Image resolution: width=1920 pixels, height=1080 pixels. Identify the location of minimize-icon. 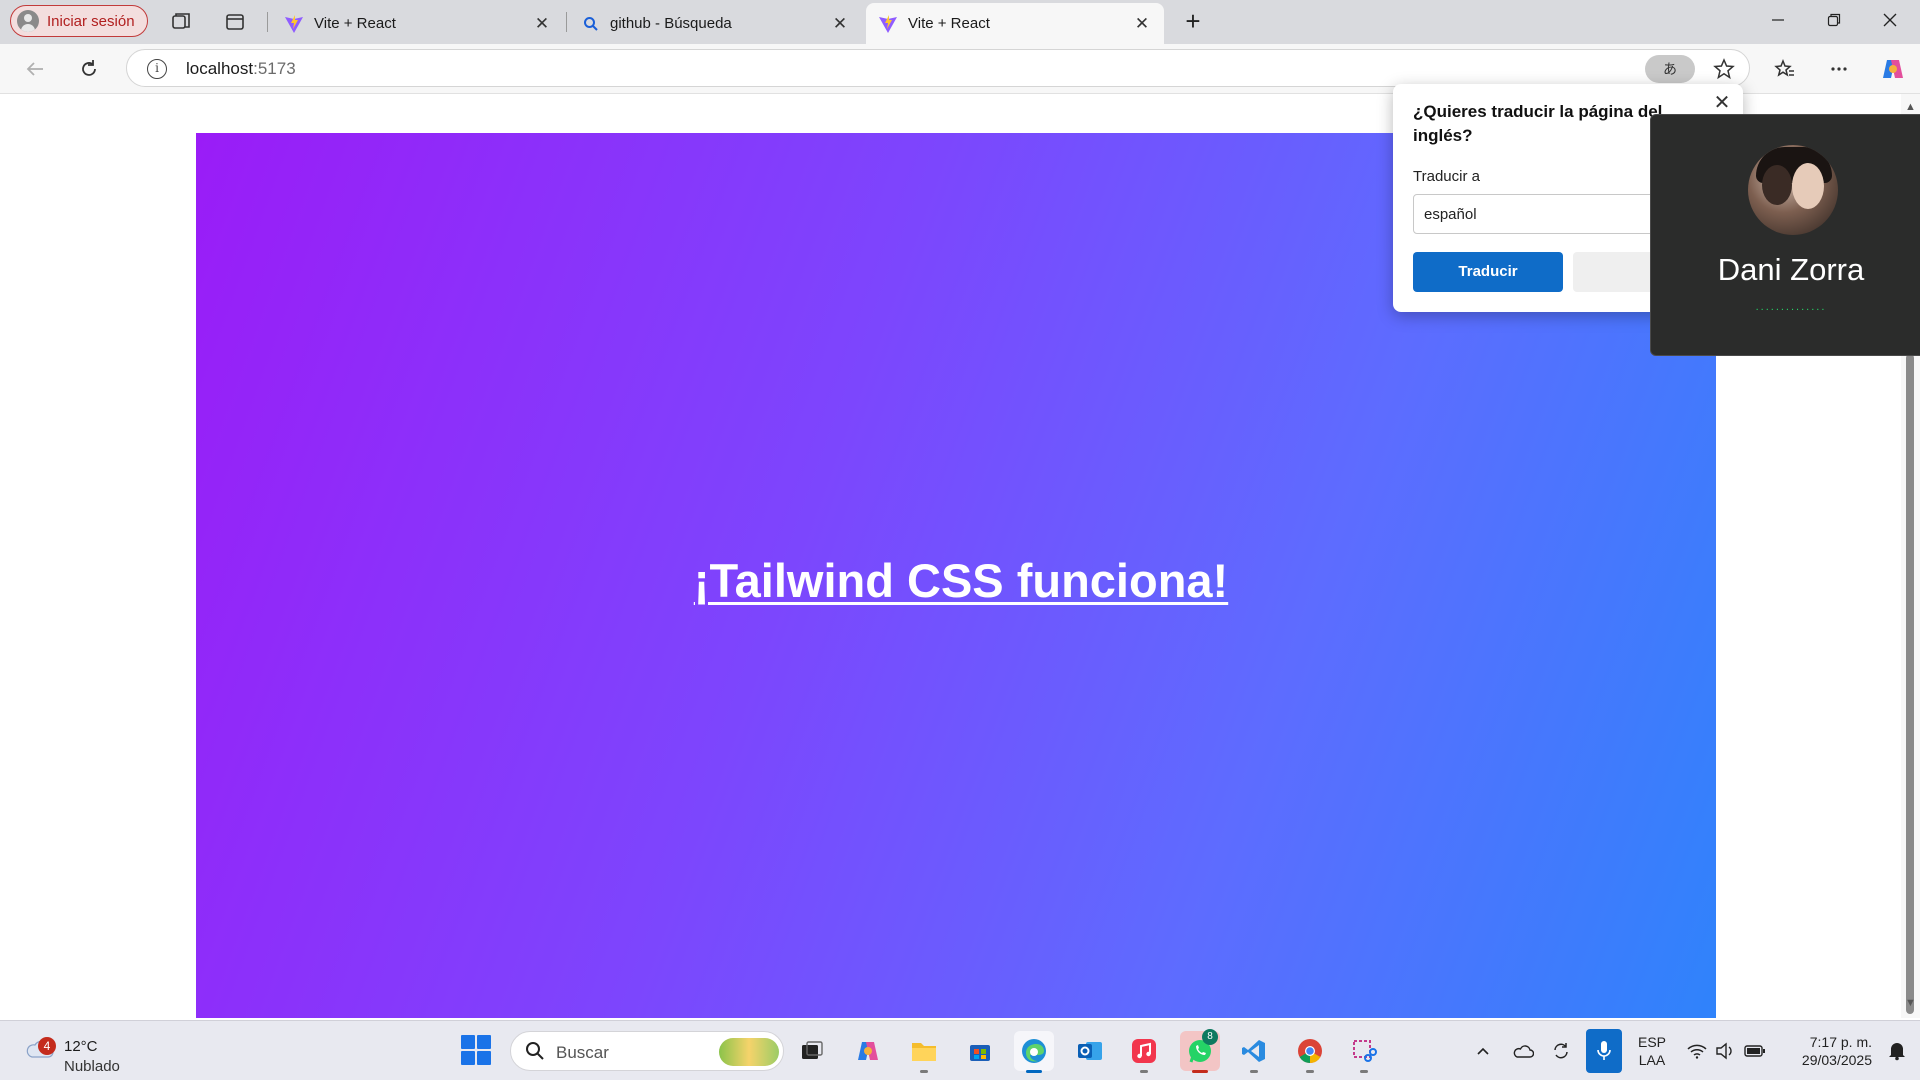
(1778, 20).